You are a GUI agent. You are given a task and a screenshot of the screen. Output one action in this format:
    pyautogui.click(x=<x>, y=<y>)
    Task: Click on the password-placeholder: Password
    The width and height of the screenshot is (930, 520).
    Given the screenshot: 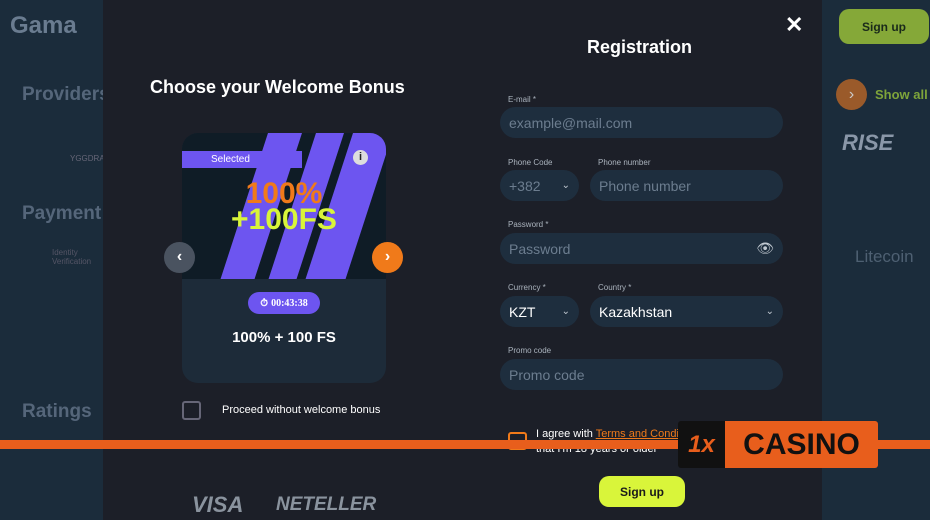 What is the action you would take?
    pyautogui.click(x=540, y=248)
    